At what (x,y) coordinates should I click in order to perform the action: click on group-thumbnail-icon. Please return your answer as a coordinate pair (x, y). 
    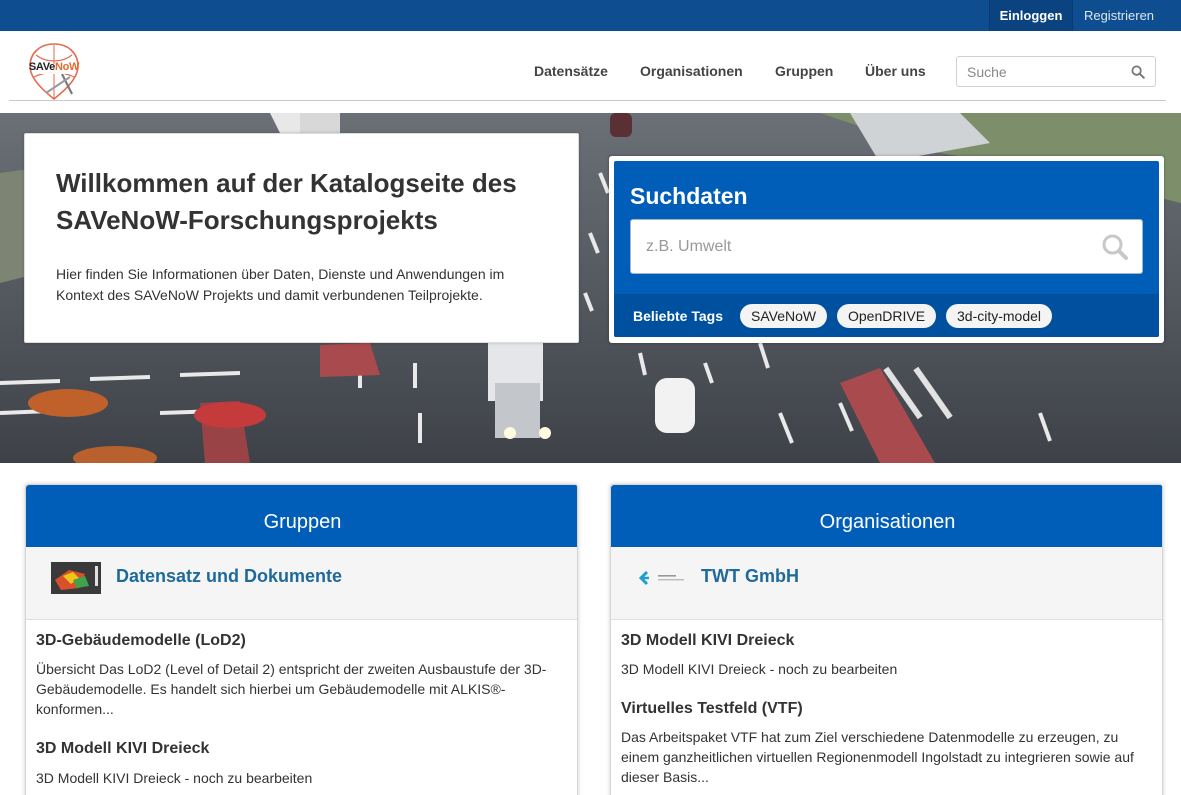
    Looking at the image, I should click on (76, 578).